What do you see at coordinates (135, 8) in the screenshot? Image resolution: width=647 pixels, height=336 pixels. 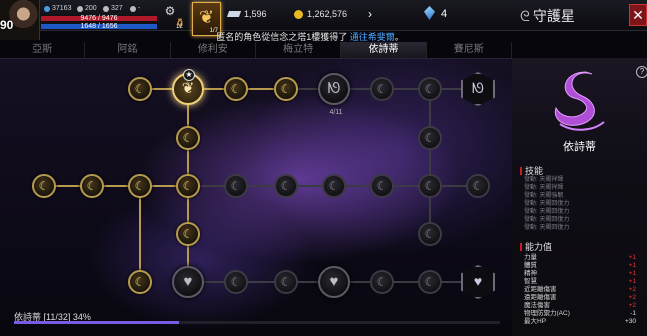 I see `stat-trophy: -` at bounding box center [135, 8].